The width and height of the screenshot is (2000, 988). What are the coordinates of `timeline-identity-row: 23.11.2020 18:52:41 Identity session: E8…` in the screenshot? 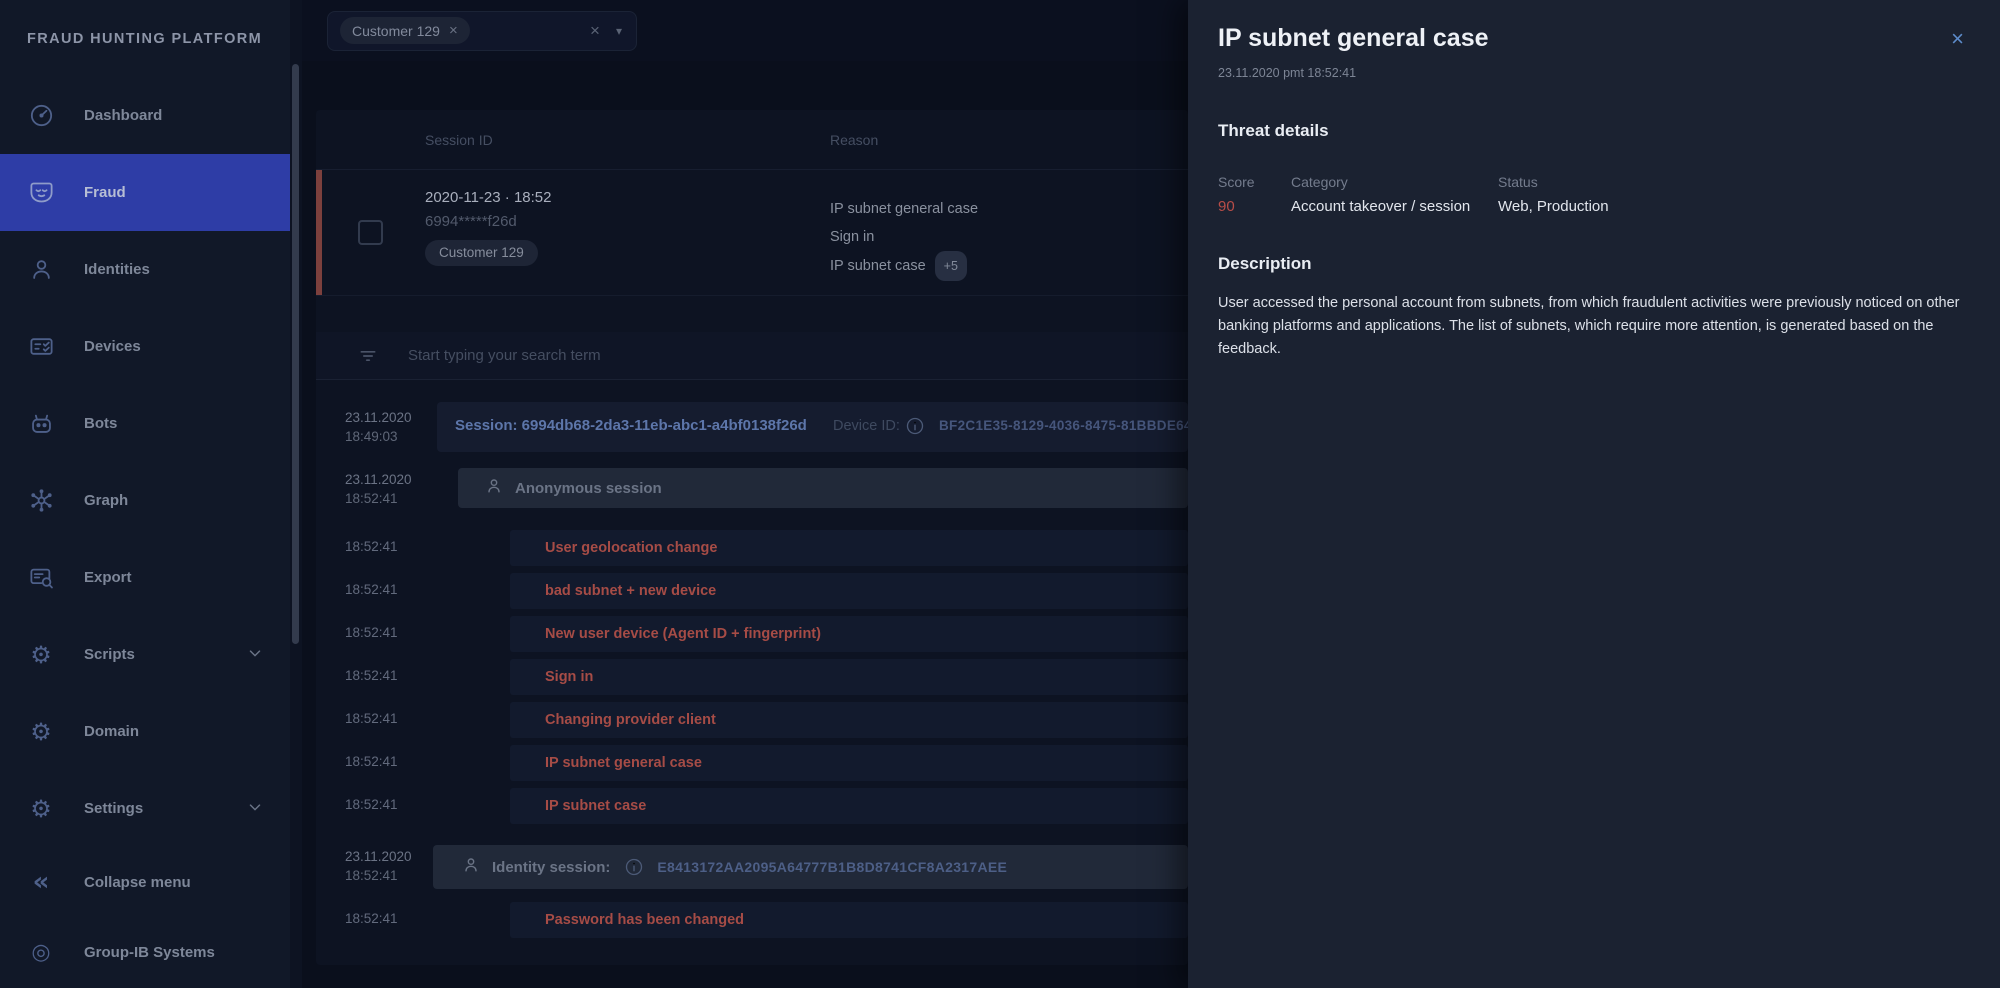 It's located at (752, 868).